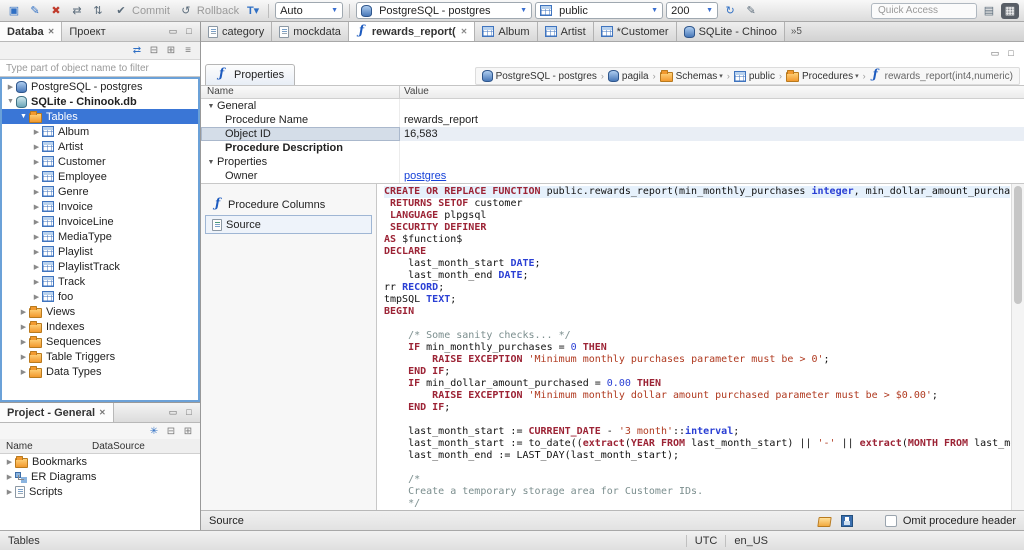 This screenshot has height=550, width=1024. What do you see at coordinates (539, 76) in the screenshot?
I see `breadcrumb-item-postgresql-postgres: PostgreSQL - postgres` at bounding box center [539, 76].